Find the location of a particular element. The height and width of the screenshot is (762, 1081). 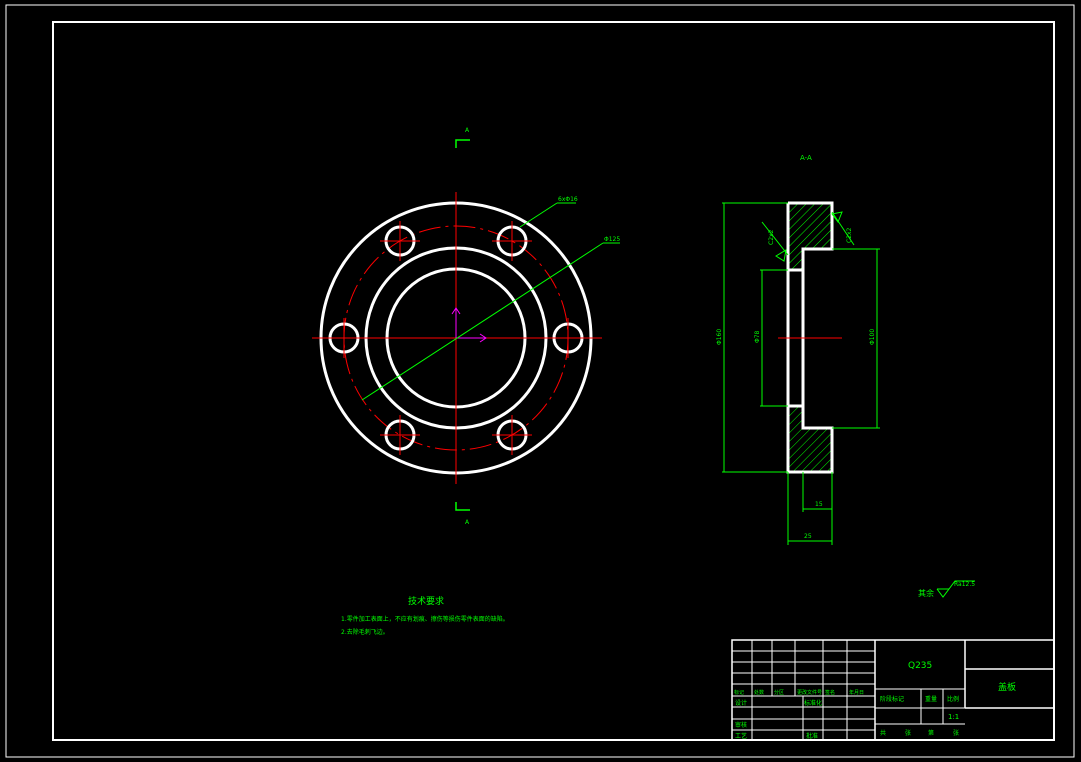

cut-label-top: A is located at coordinates (467, 130).